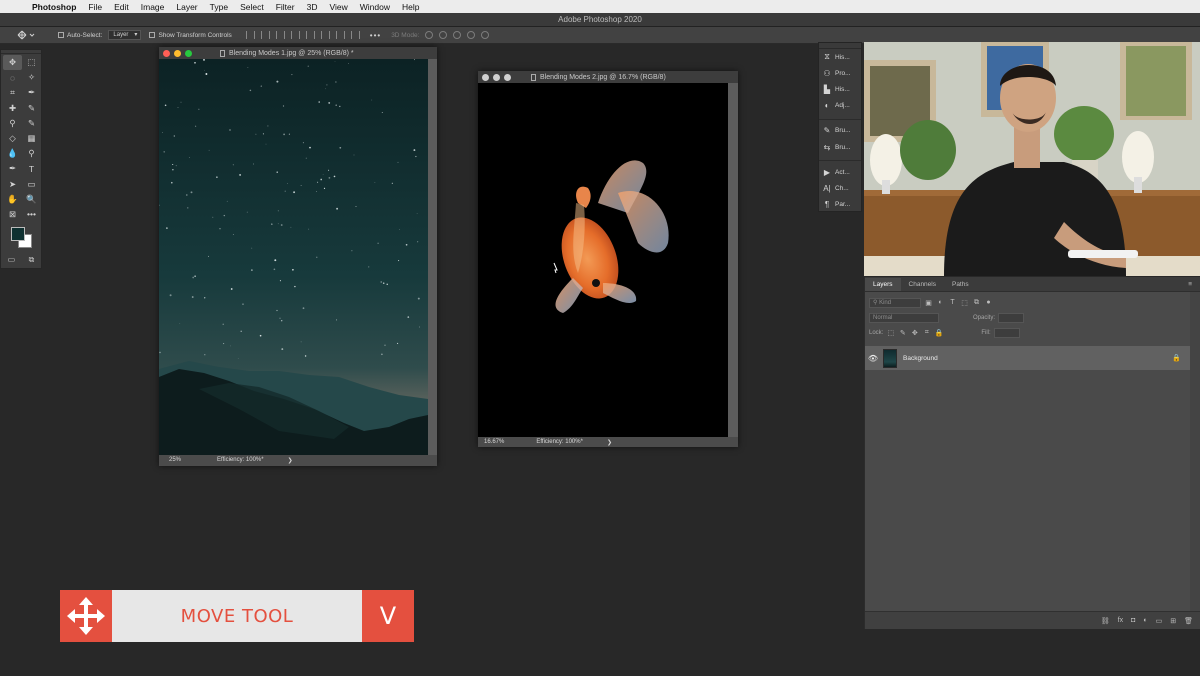 The image size is (1200, 676). Describe the element at coordinates (375, 7) in the screenshot. I see `menu-window: Window` at that location.